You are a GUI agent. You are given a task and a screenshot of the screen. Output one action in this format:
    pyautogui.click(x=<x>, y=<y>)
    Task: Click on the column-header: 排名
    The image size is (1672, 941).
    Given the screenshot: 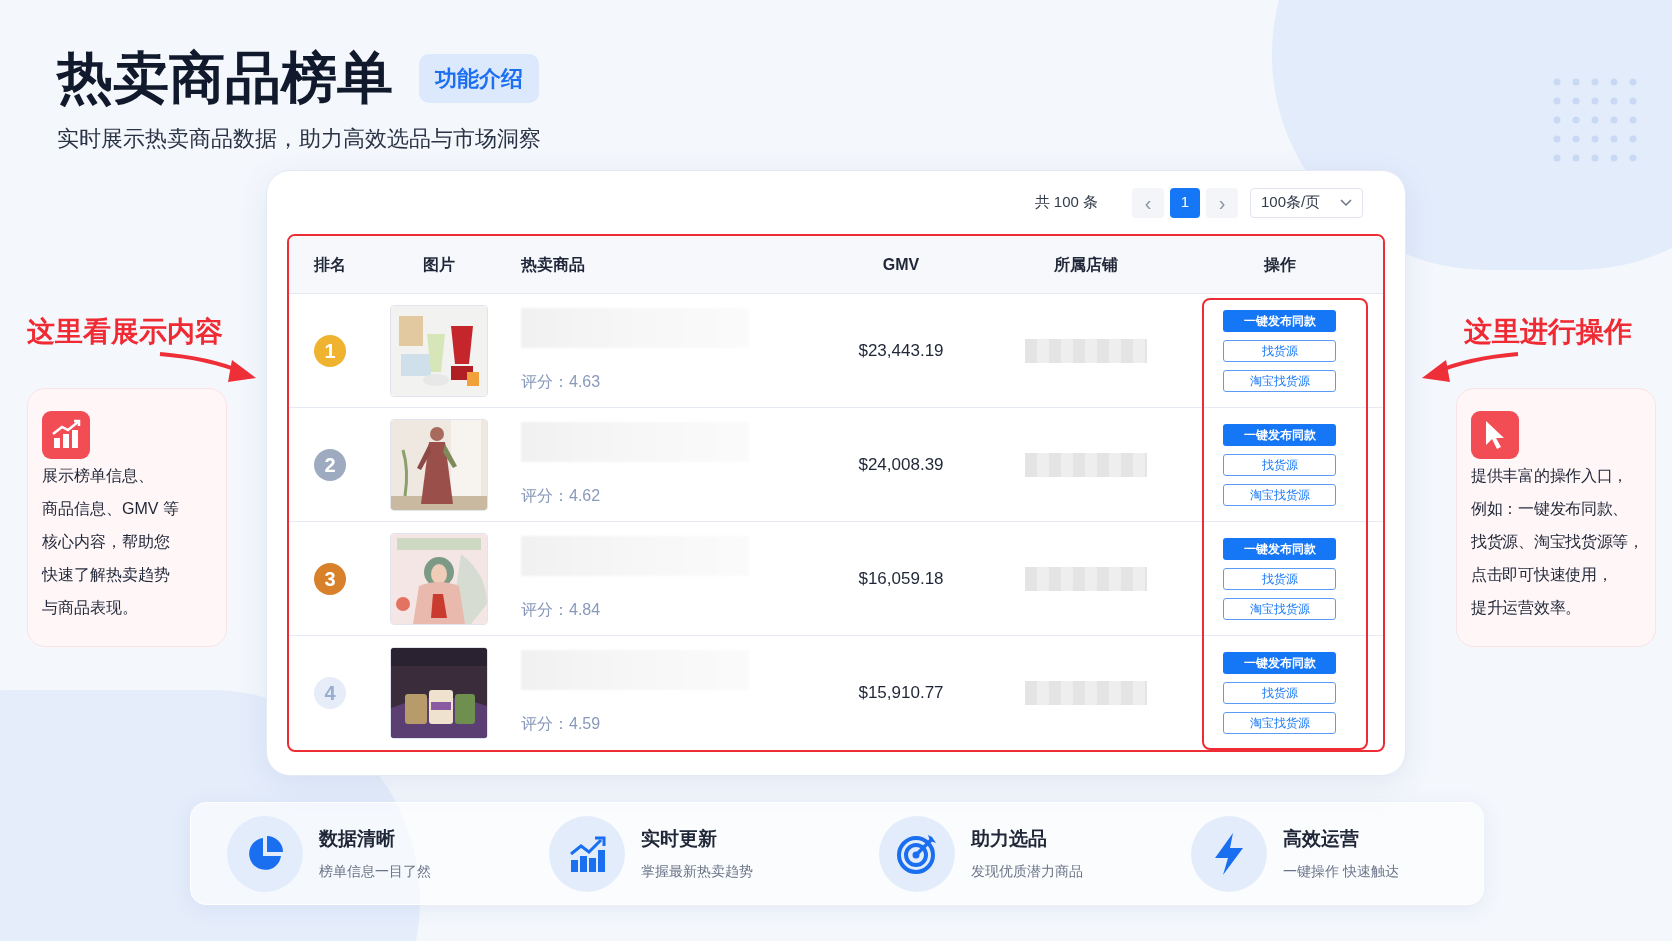 What is the action you would take?
    pyautogui.click(x=330, y=264)
    